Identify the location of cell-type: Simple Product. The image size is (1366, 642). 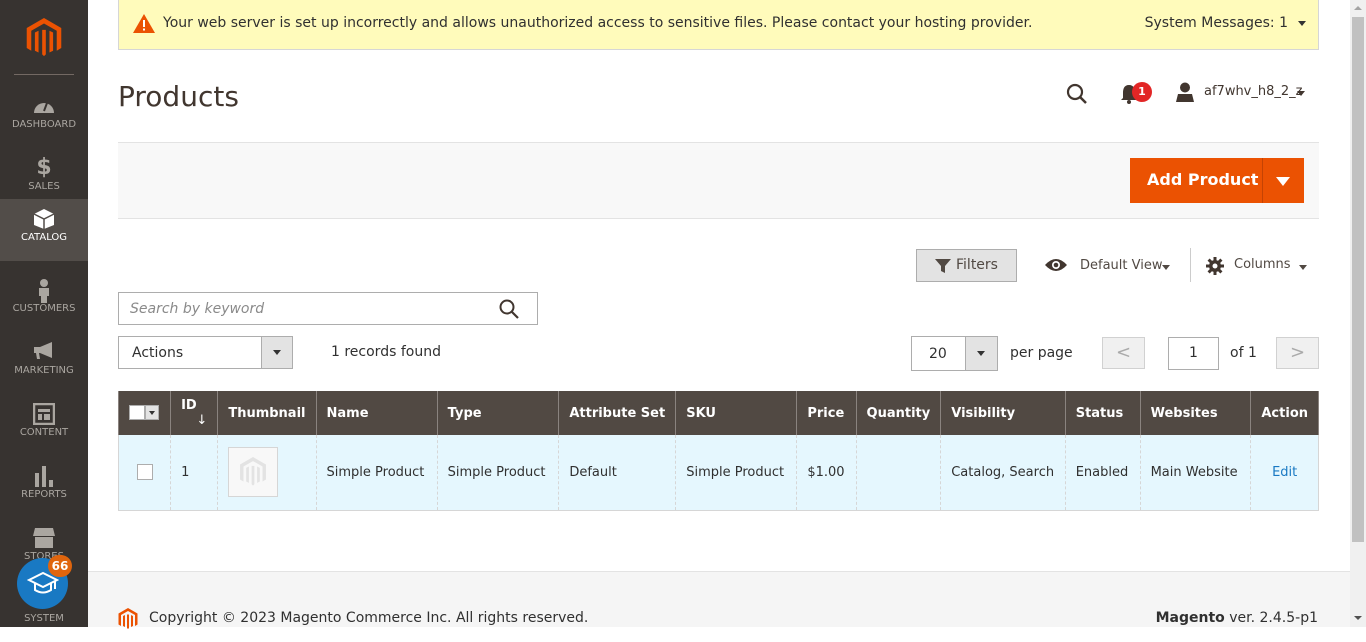
(498, 473).